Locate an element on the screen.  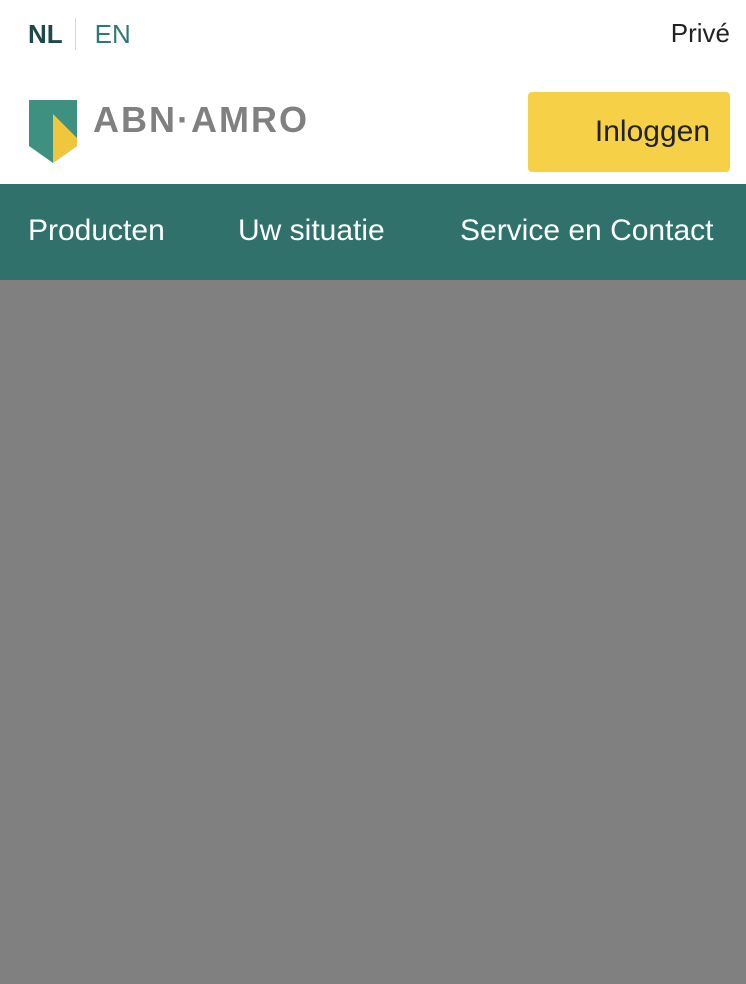
brand-header: ABN·AMRO Inloggen is located at coordinates (373, 127).